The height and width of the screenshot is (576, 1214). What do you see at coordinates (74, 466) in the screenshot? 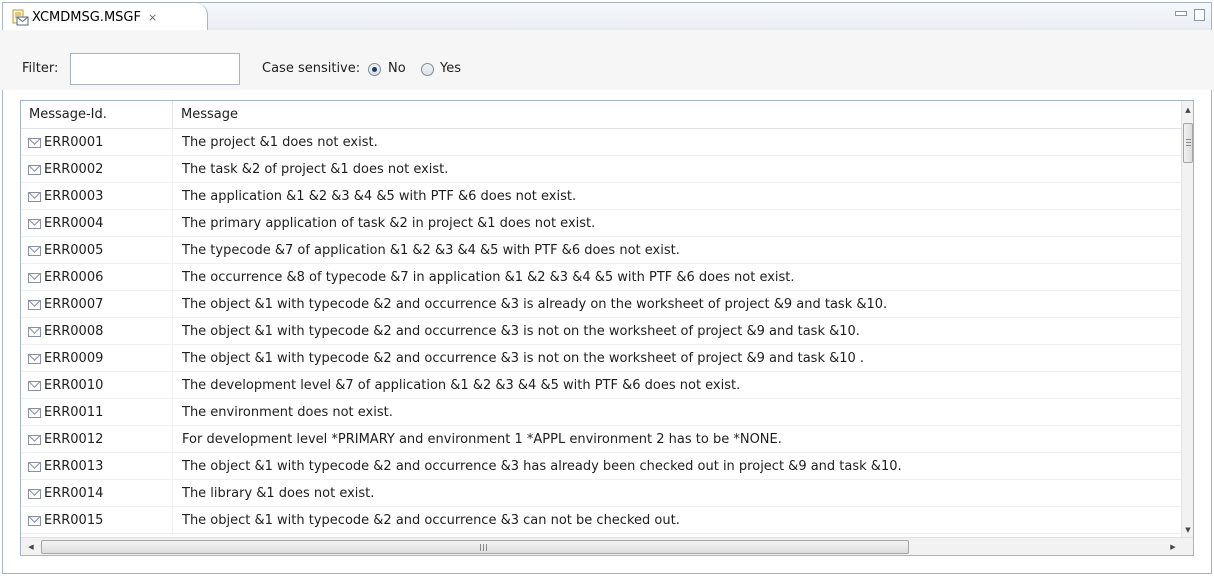
I see `message-id: ERR0013` at bounding box center [74, 466].